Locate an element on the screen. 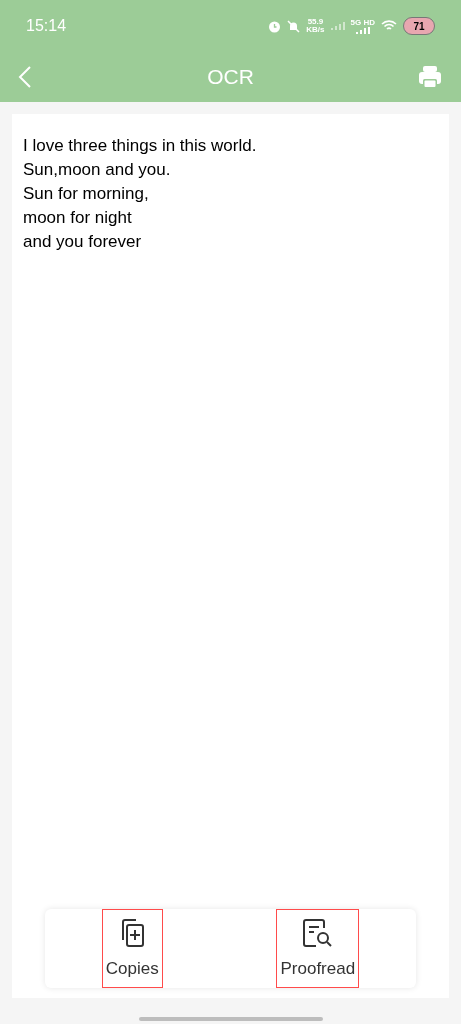 The image size is (461, 1024). text-line: I love three things in this world. is located at coordinates (140, 146).